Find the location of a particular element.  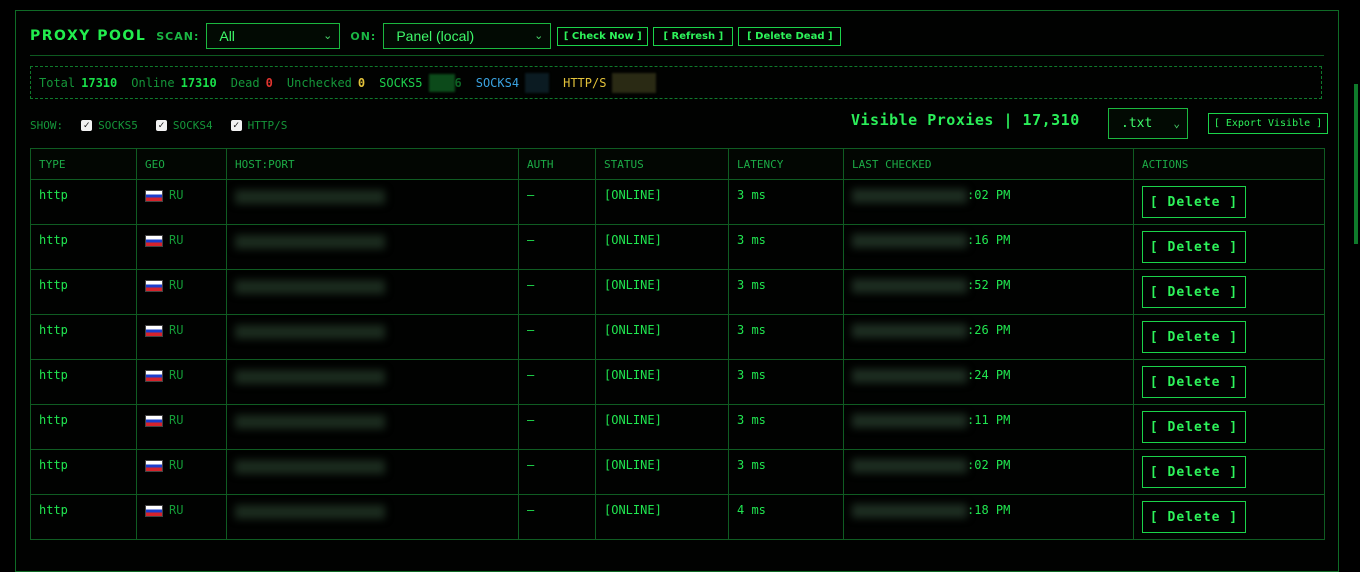

col-last-checked: LAST CHECKED is located at coordinates (988, 164).